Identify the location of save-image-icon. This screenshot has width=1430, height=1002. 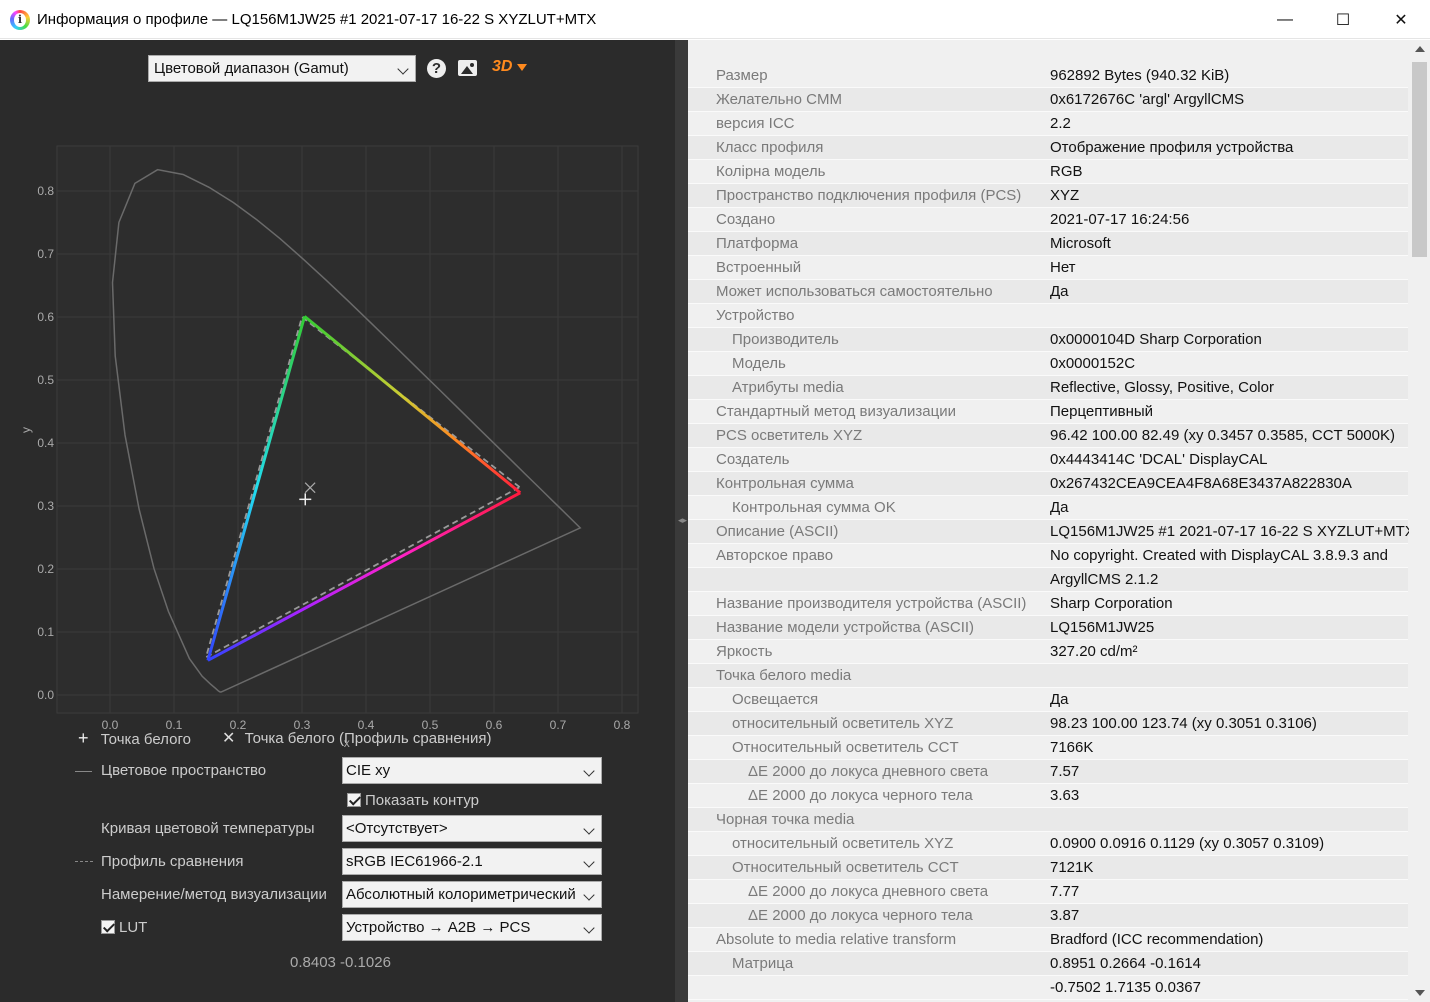
(467, 68).